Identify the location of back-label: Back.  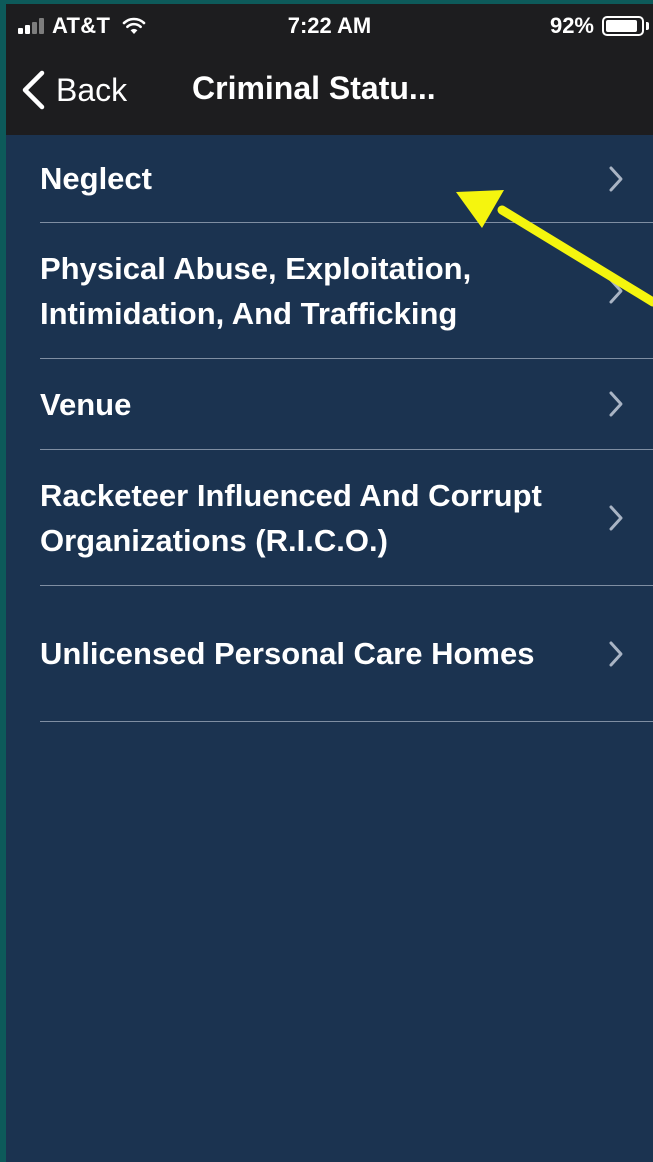
(92, 89).